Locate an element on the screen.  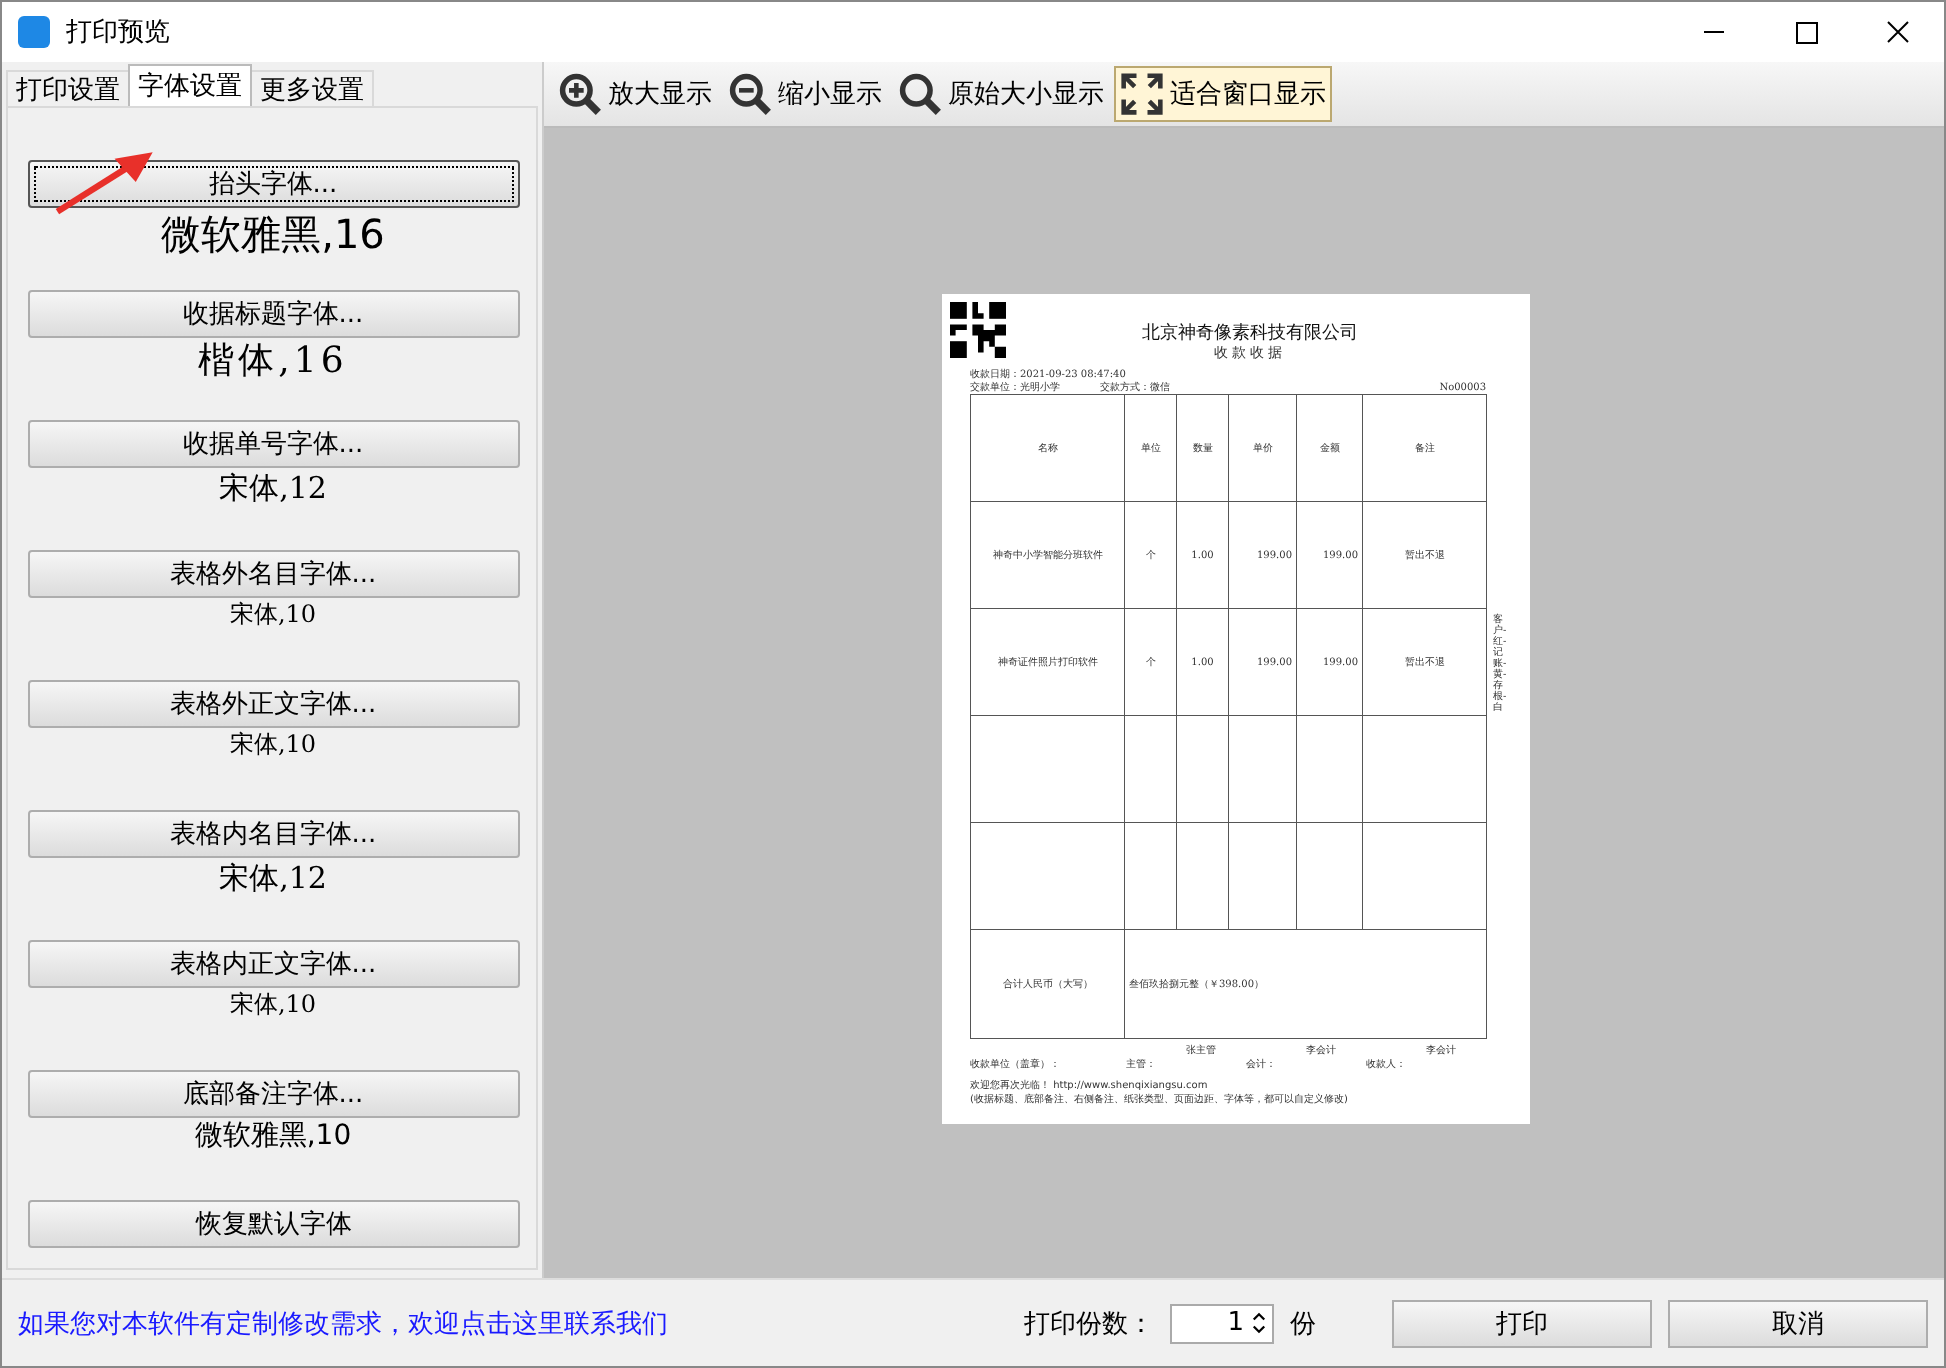
copies-spinner: 1 is located at coordinates (1222, 1323).